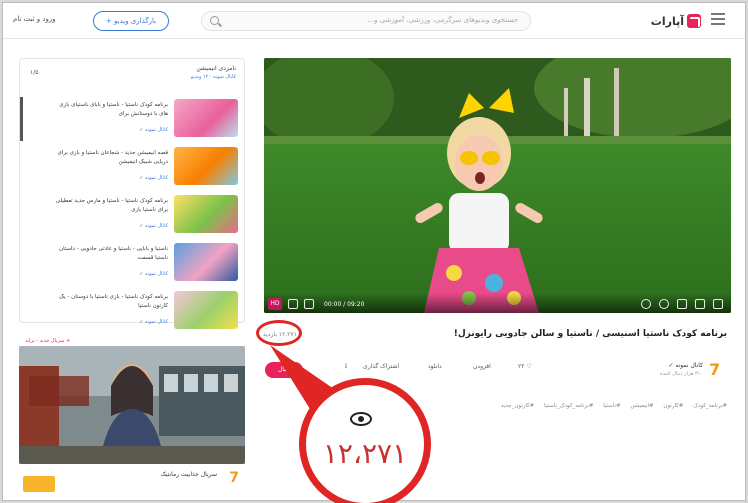 The height and width of the screenshot is (503, 748). Describe the element at coordinates (685, 365) in the screenshot. I see `channel-name: کانال نمونه ✓` at that location.